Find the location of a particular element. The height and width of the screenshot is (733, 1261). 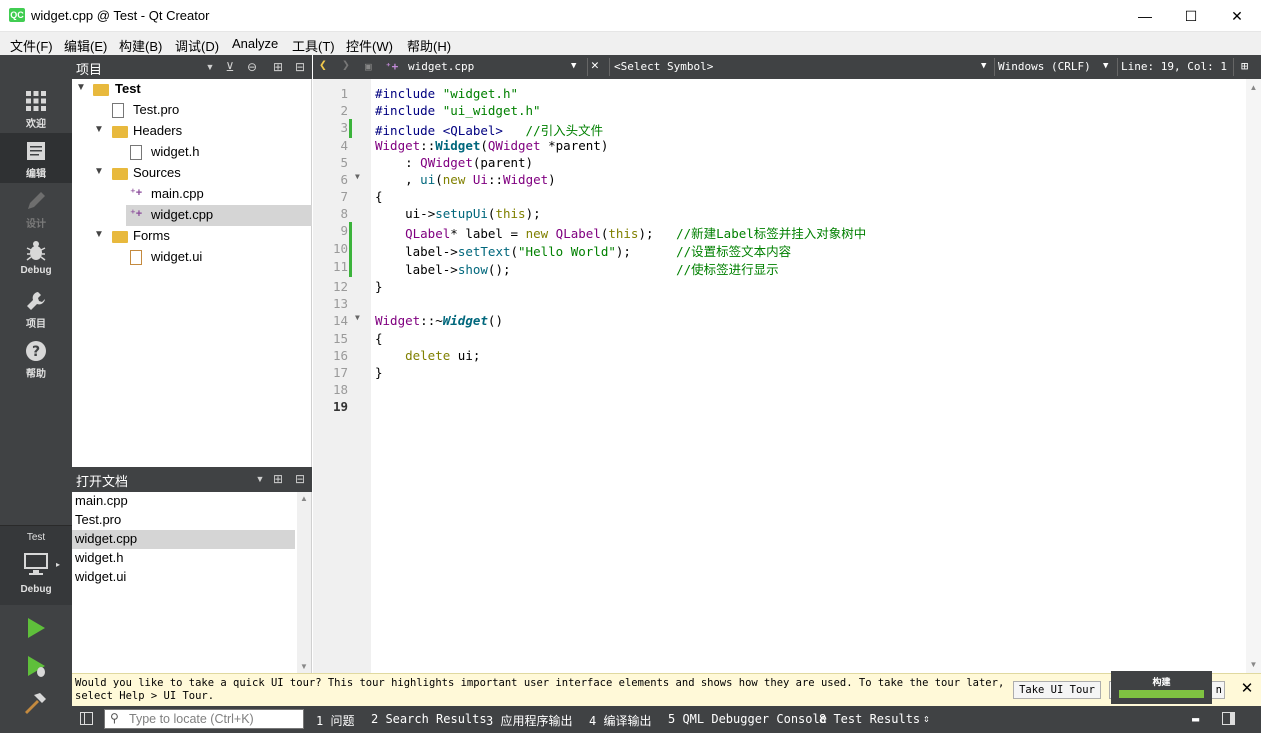

tree-item-file: Test.pro is located at coordinates (192, 110).